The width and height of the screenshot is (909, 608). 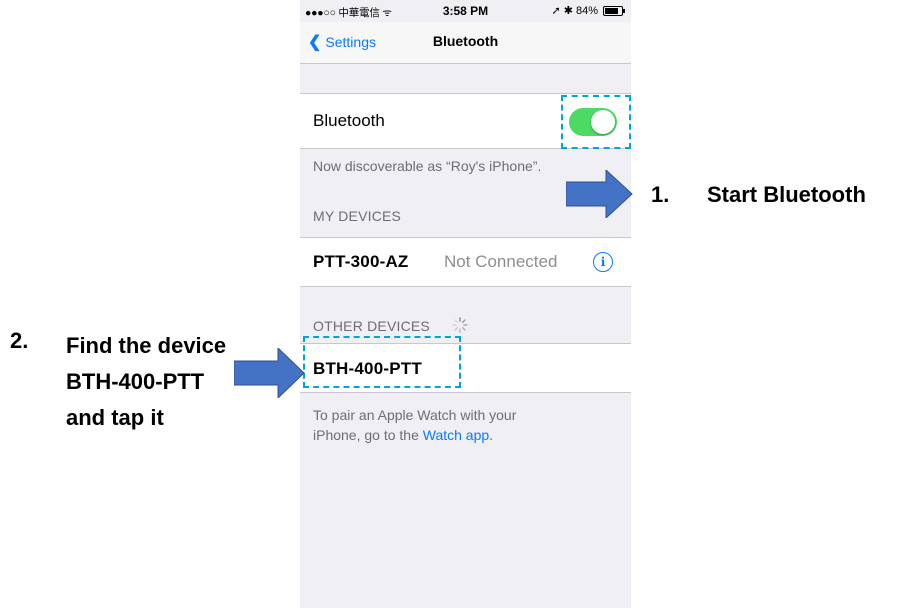 I want to click on step2-line2: BTH-400-PTT, so click(x=135, y=381).